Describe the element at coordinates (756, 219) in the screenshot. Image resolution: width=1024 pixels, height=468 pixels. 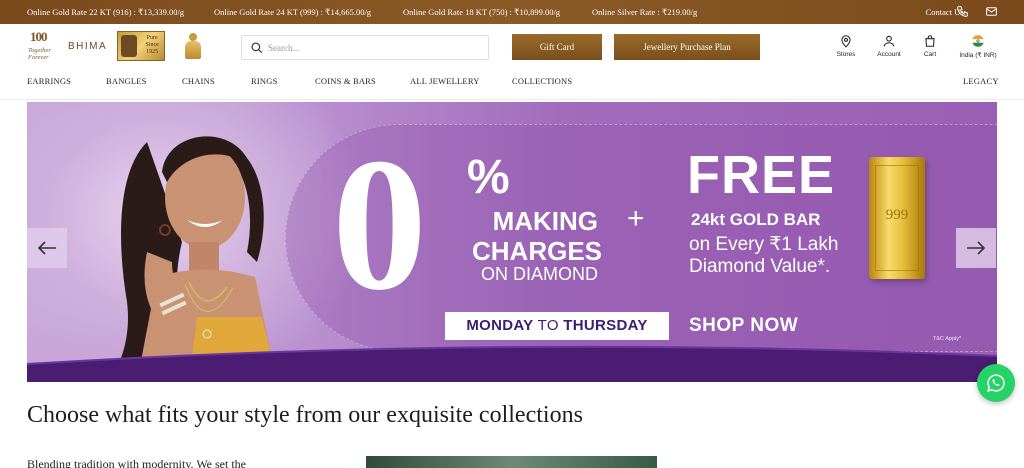
I see `gold-bar-text: 24kt GOLD BAR` at that location.